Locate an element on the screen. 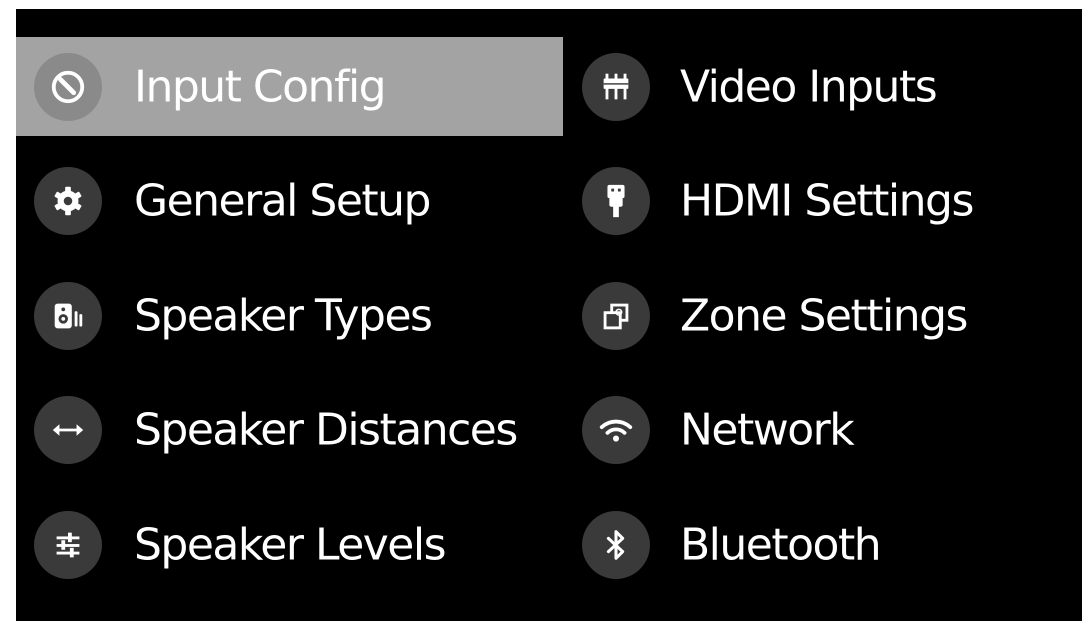  menu-item-bluetooth: Bluetooth is located at coordinates (822, 544).